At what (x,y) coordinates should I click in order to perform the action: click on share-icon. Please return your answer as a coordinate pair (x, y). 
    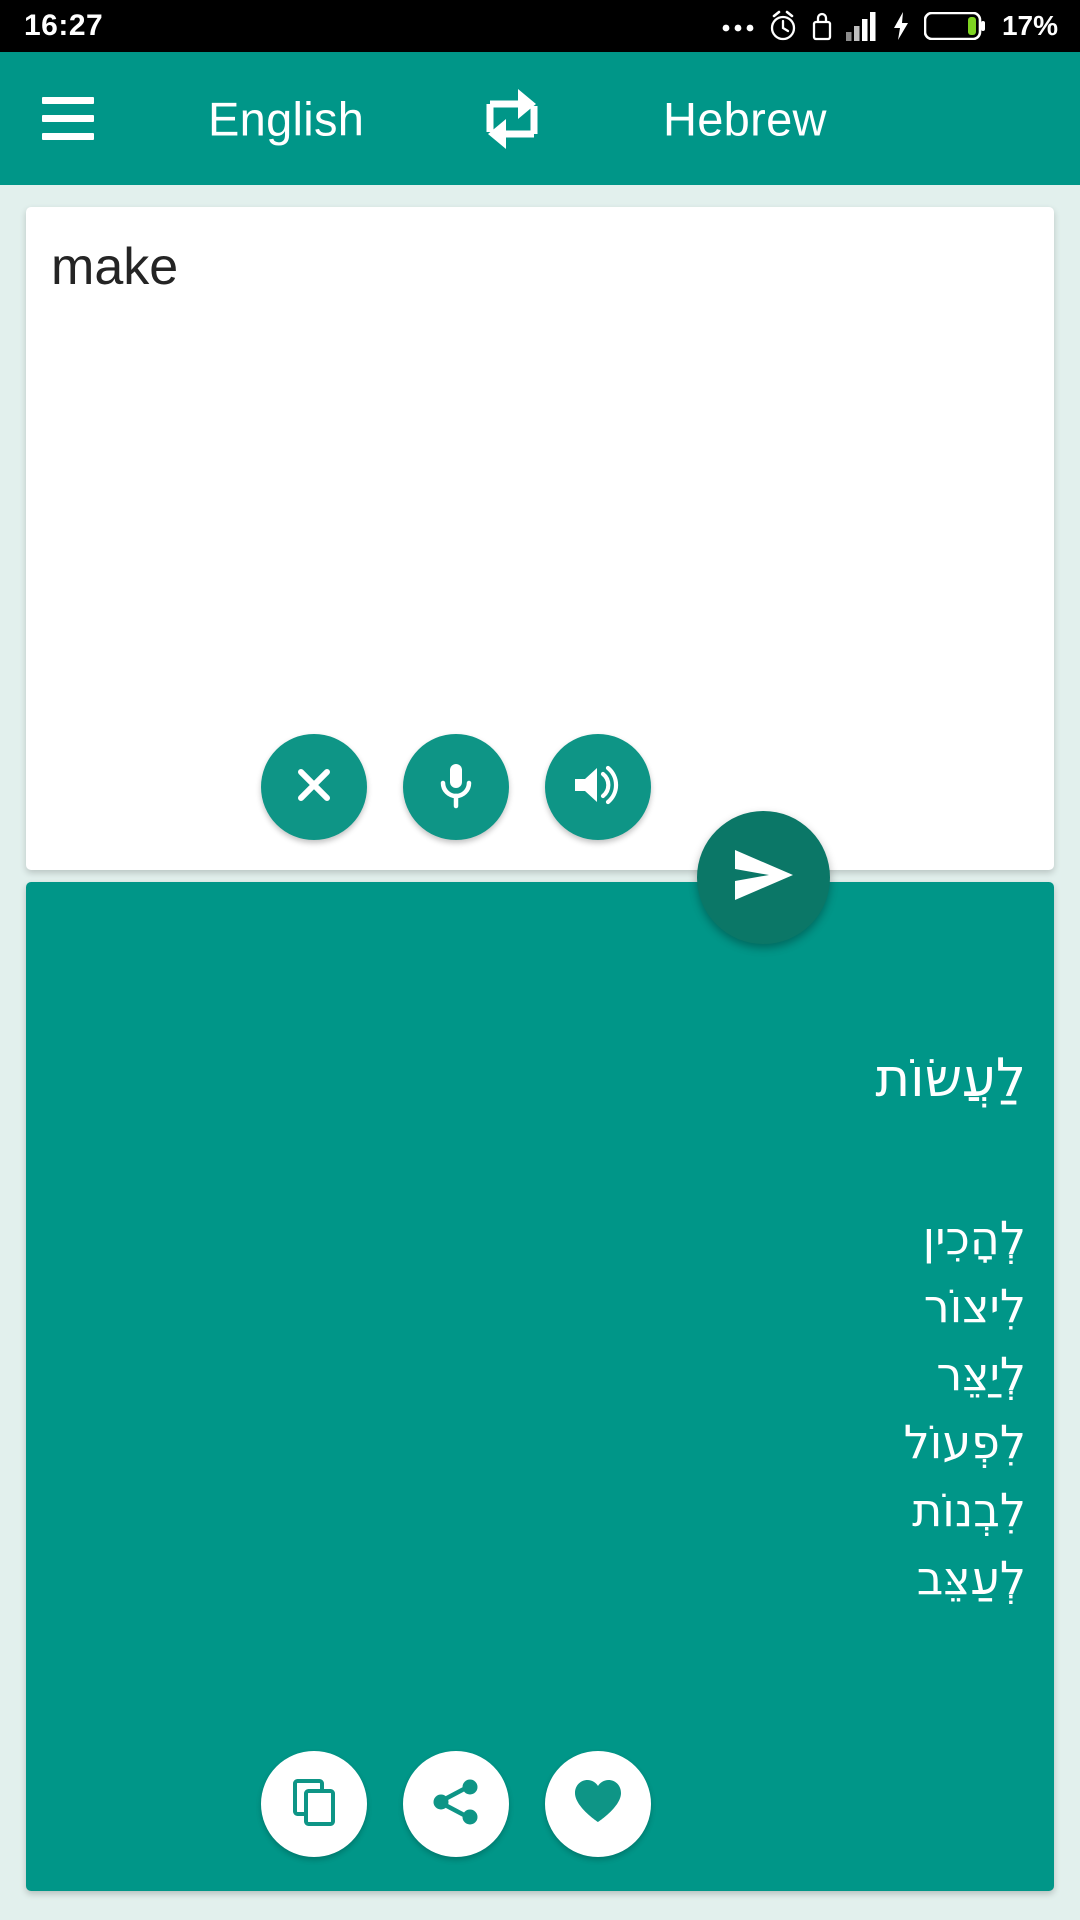
    Looking at the image, I should click on (456, 1804).